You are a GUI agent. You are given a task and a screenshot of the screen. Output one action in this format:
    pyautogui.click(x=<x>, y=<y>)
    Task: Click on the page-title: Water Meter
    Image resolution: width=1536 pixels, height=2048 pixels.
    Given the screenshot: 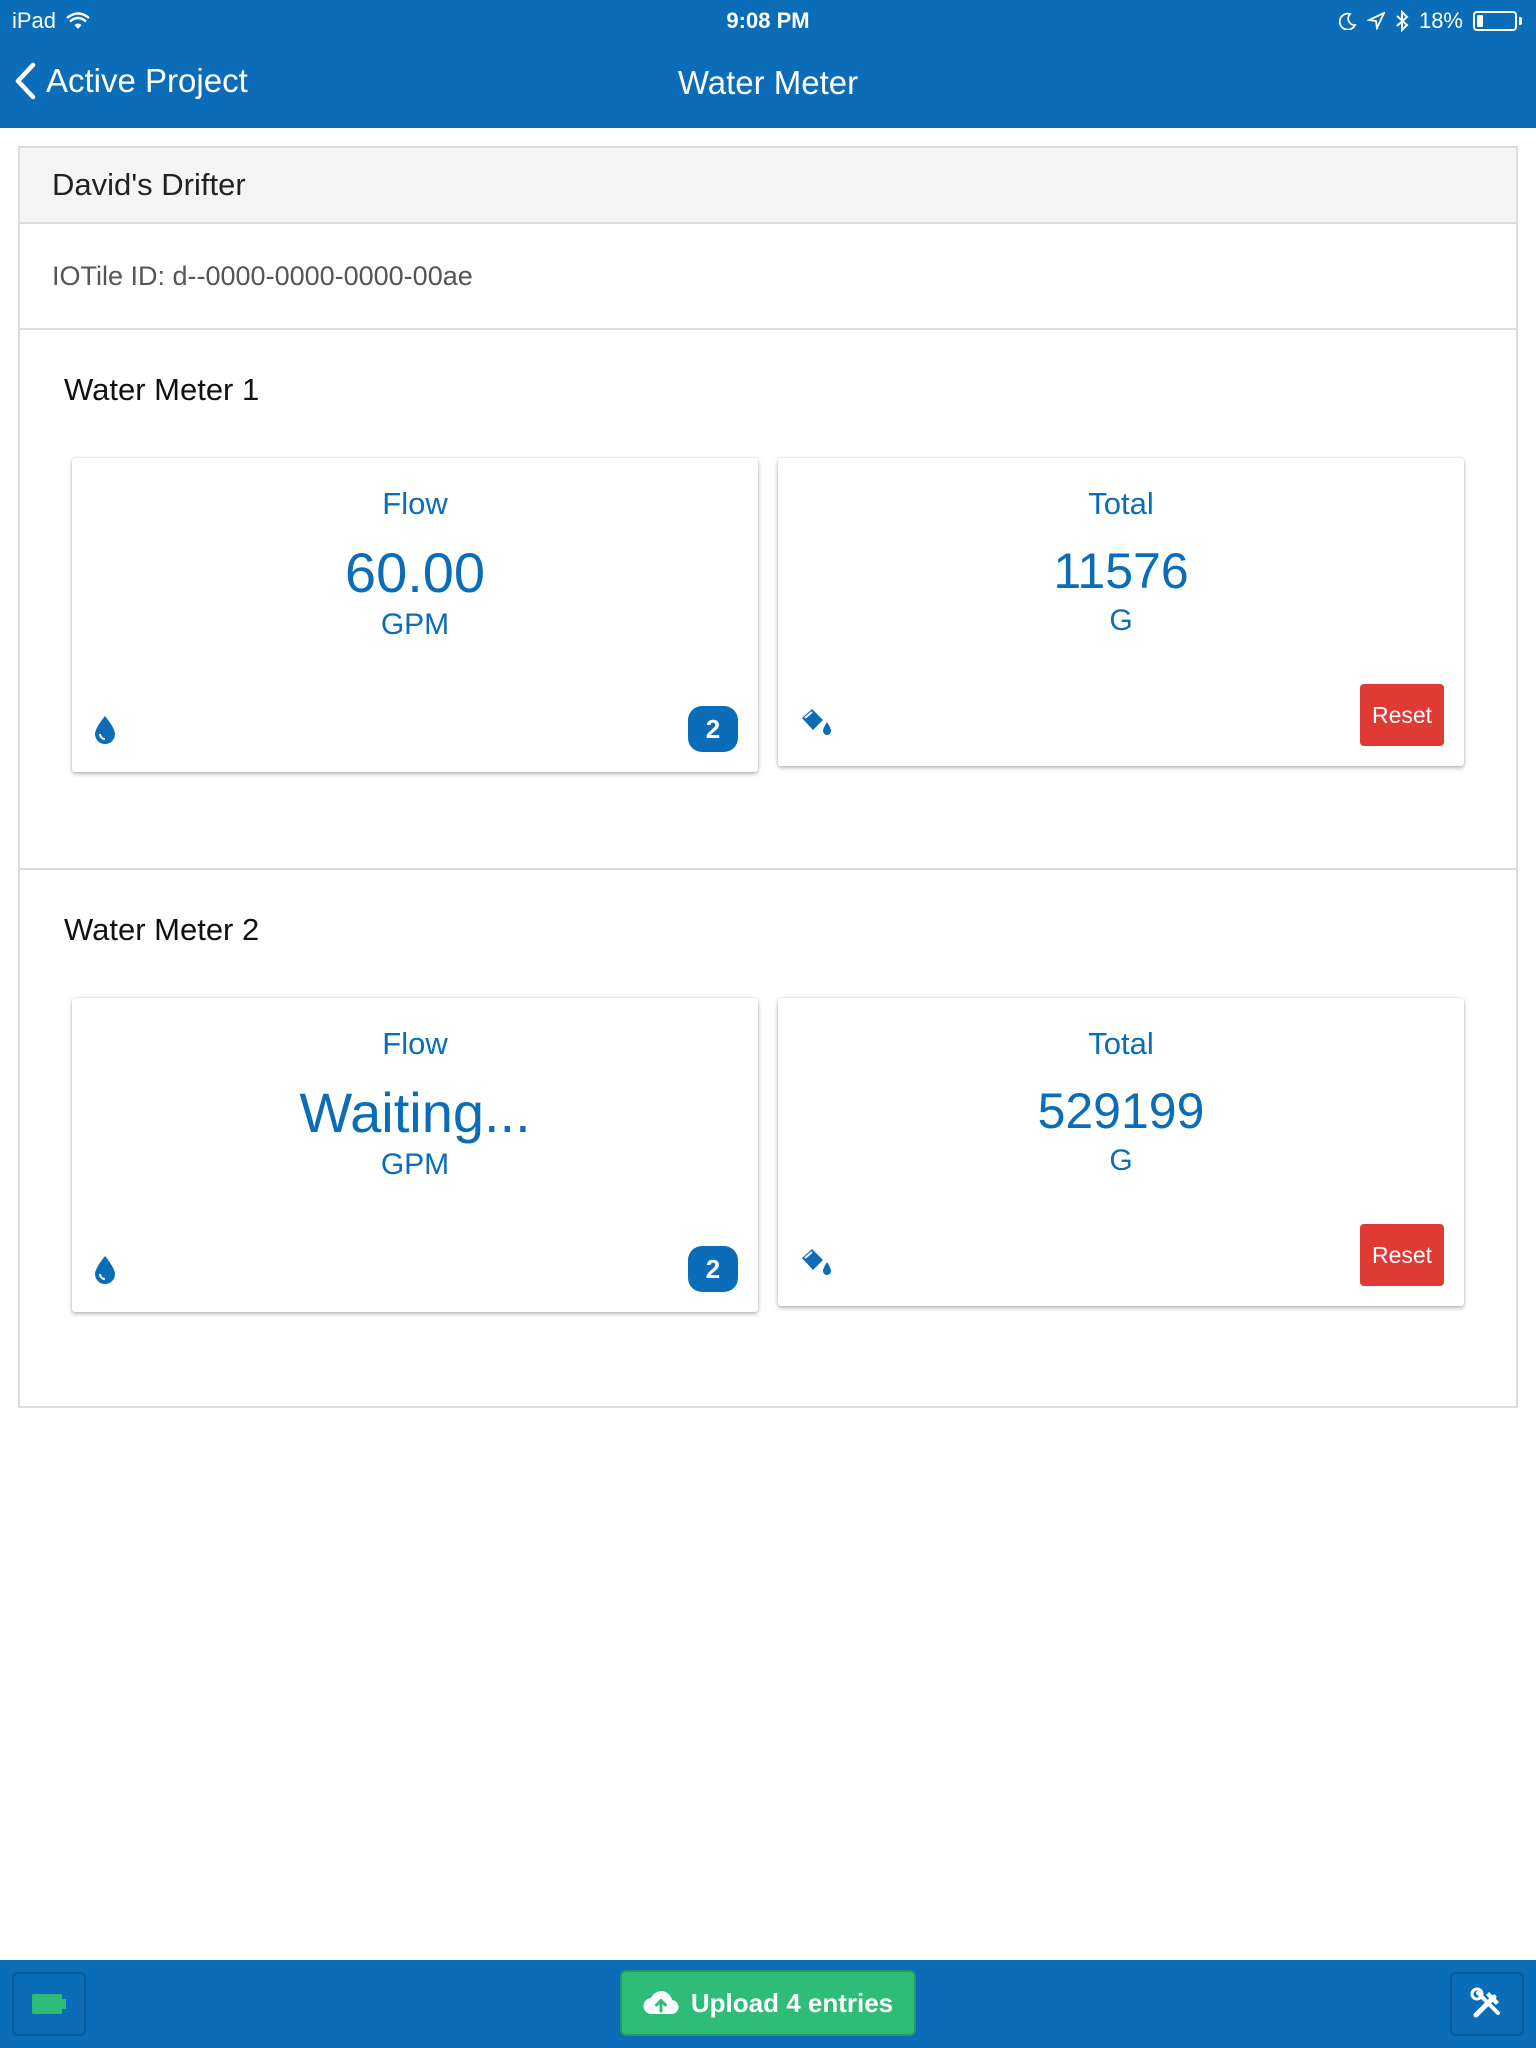 What is the action you would take?
    pyautogui.click(x=768, y=82)
    